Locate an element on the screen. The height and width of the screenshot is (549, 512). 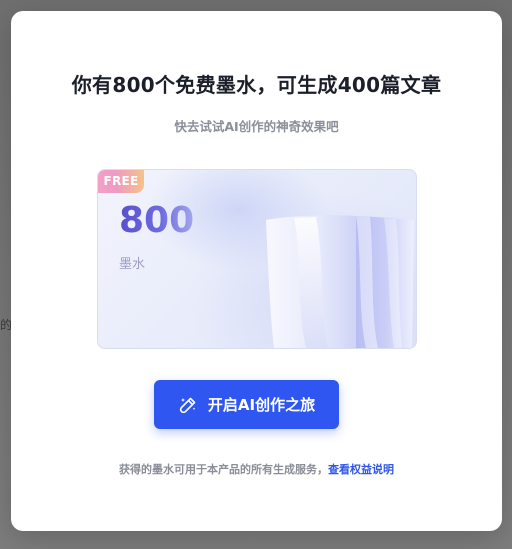
start-ai-creation-button: 开启AI创作之旅 is located at coordinates (246, 404).